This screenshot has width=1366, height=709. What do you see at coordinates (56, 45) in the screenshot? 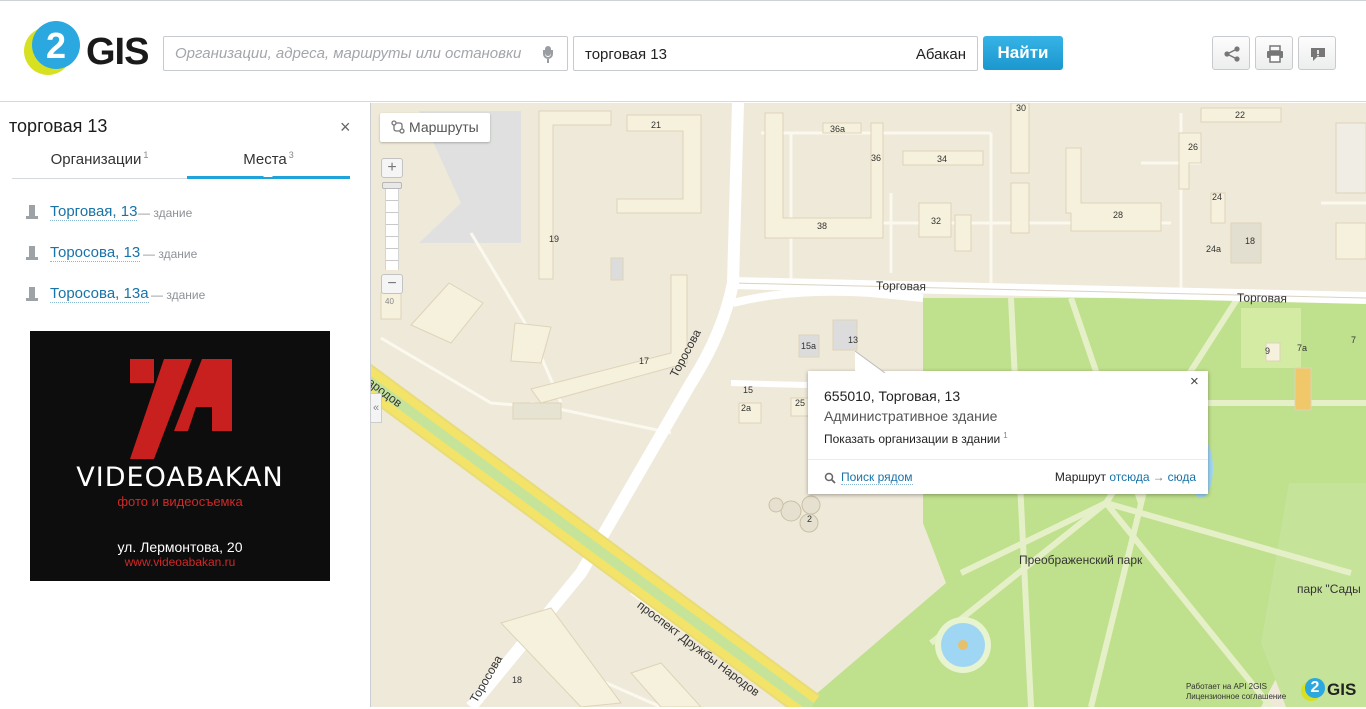
I see `logo-mark: 2` at bounding box center [56, 45].